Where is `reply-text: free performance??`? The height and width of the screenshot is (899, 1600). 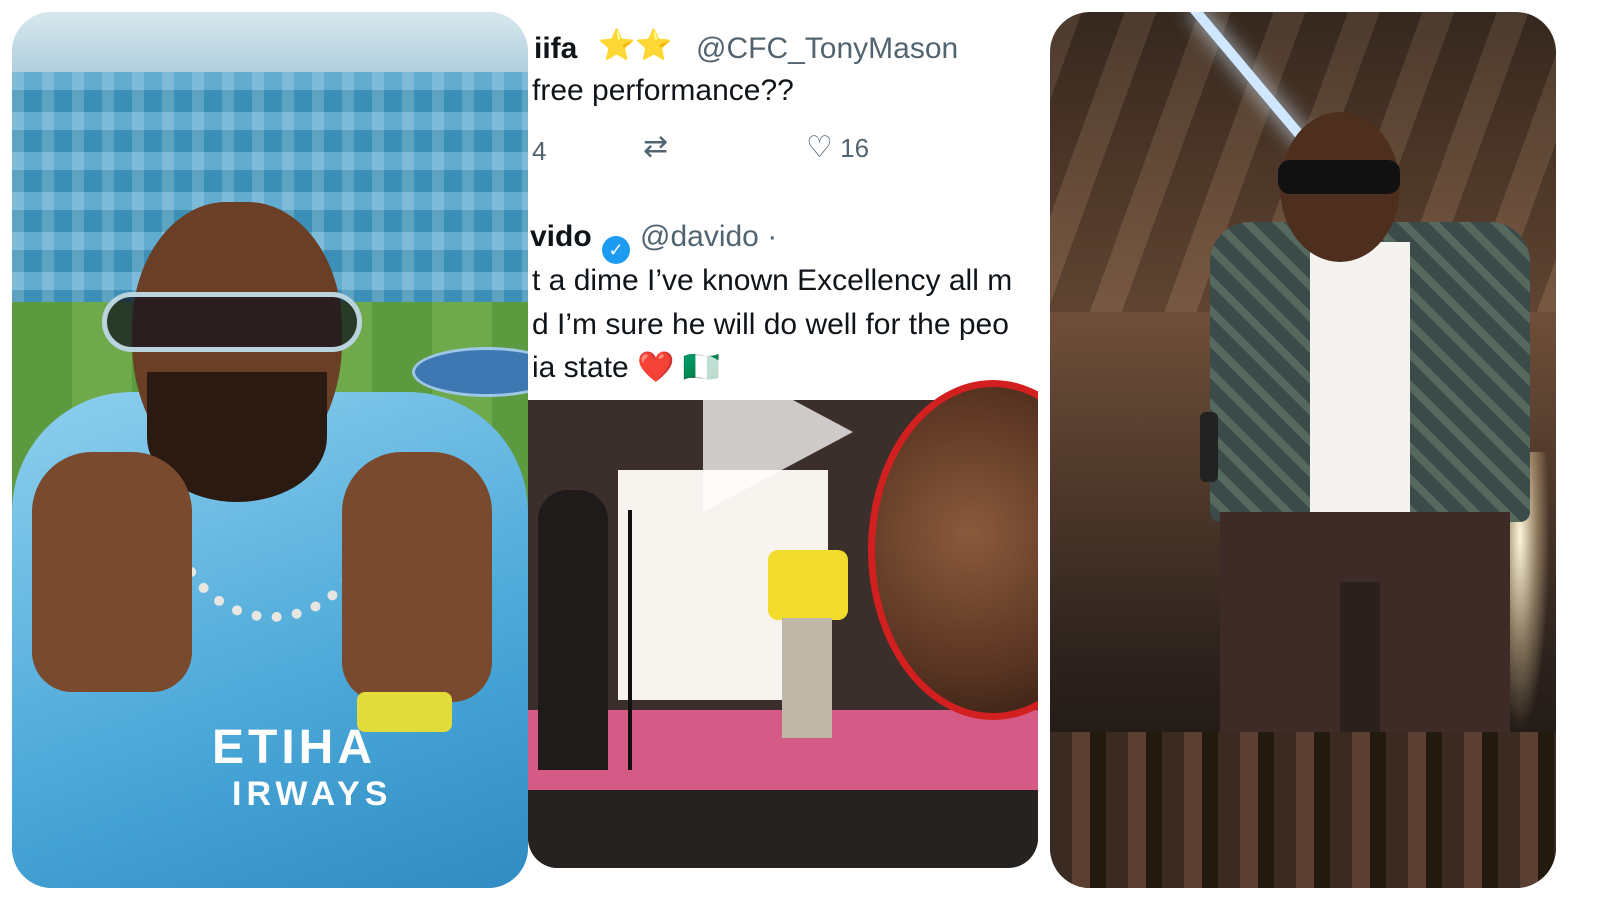 reply-text: free performance?? is located at coordinates (663, 90).